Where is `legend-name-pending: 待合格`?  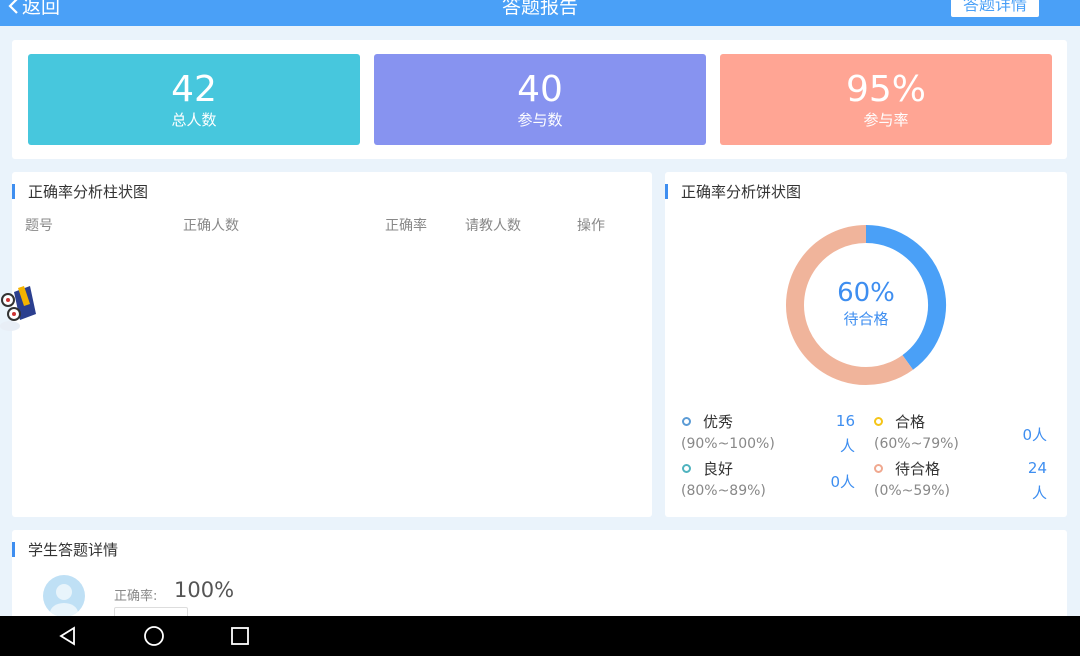 legend-name-pending: 待合格 is located at coordinates (918, 469).